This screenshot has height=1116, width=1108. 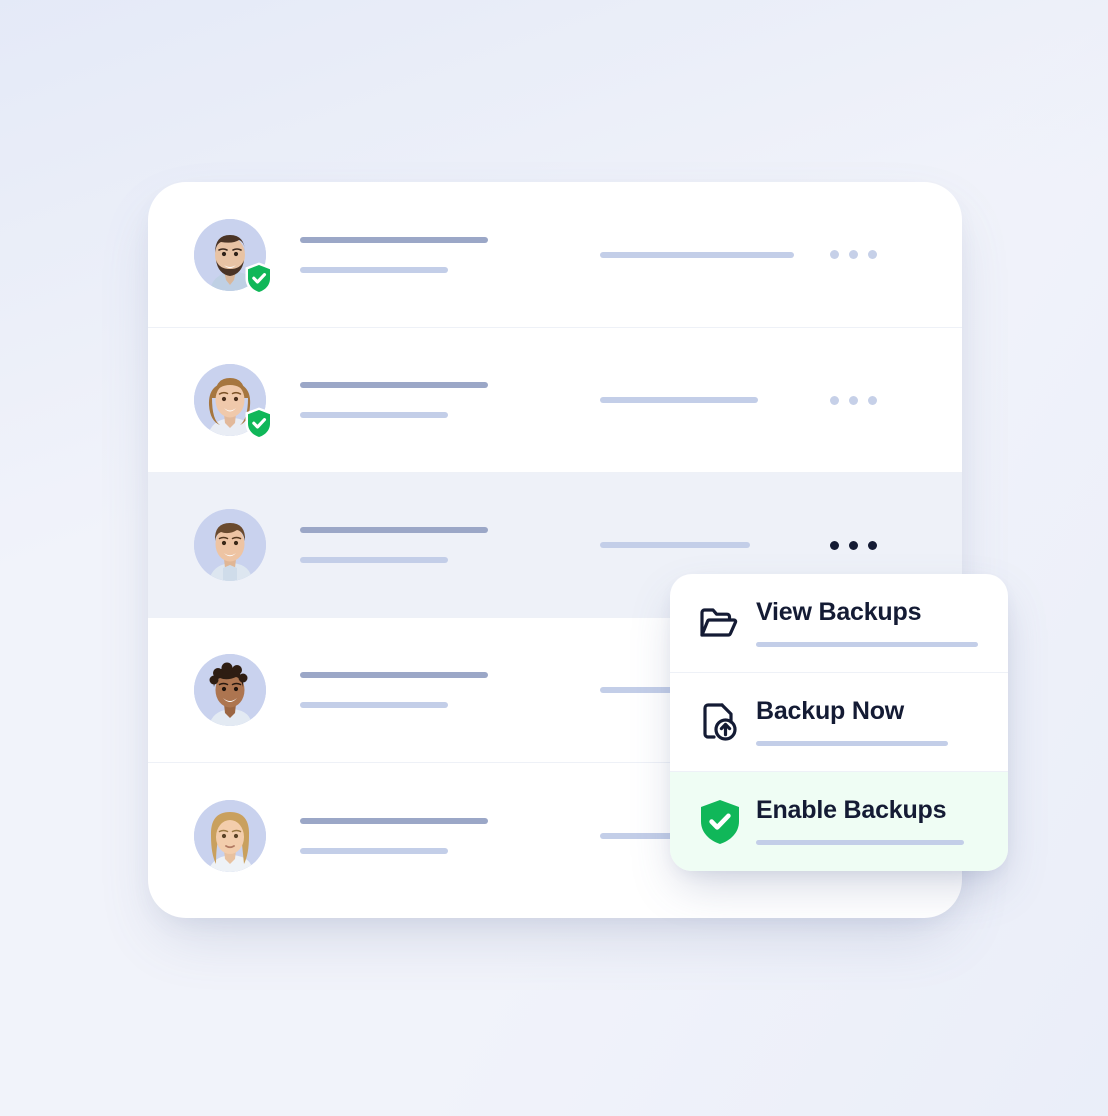 What do you see at coordinates (851, 810) in the screenshot?
I see `menu-item-label: Enable Backups` at bounding box center [851, 810].